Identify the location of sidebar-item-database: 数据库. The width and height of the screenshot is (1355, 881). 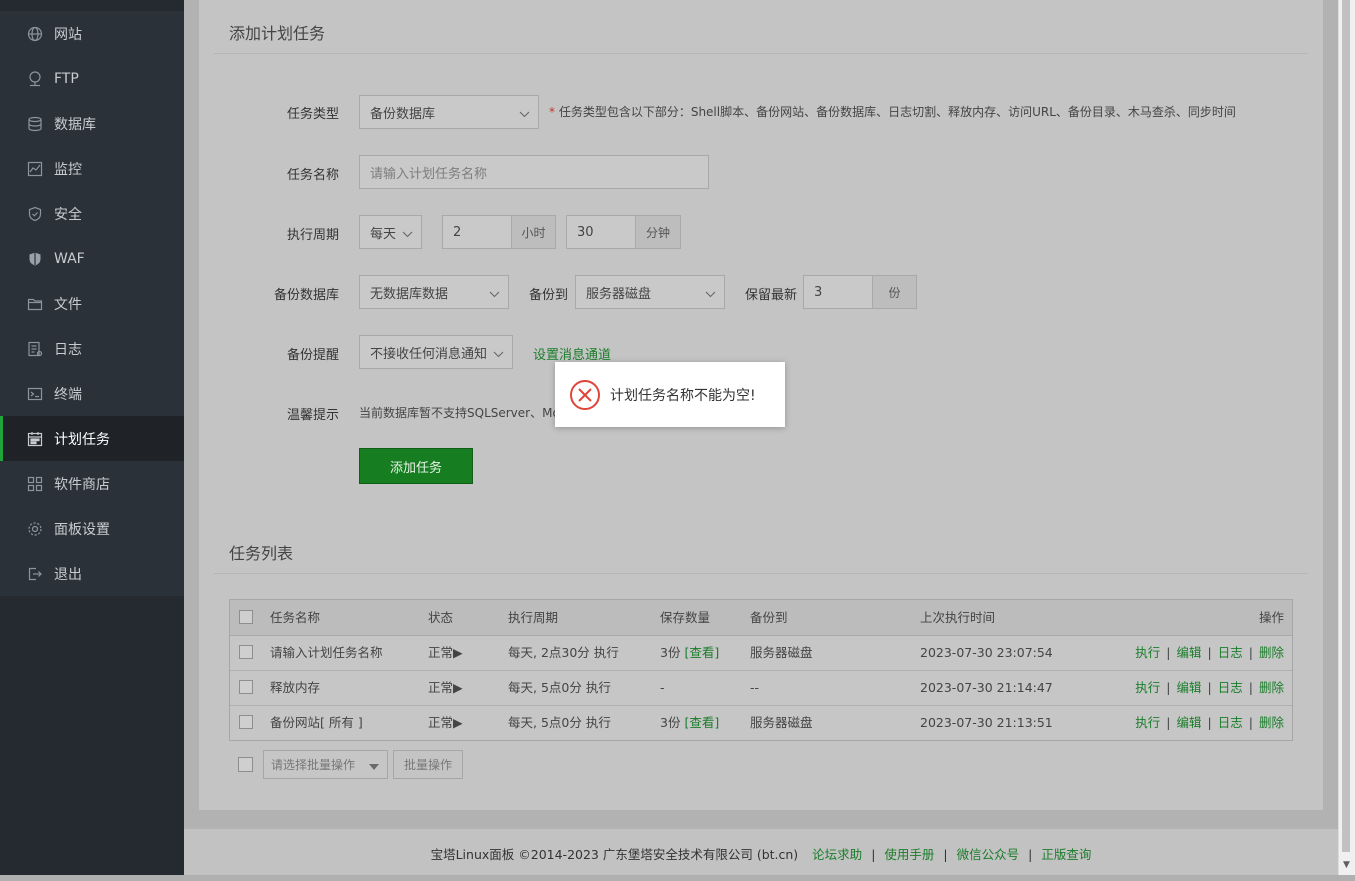
(92, 123).